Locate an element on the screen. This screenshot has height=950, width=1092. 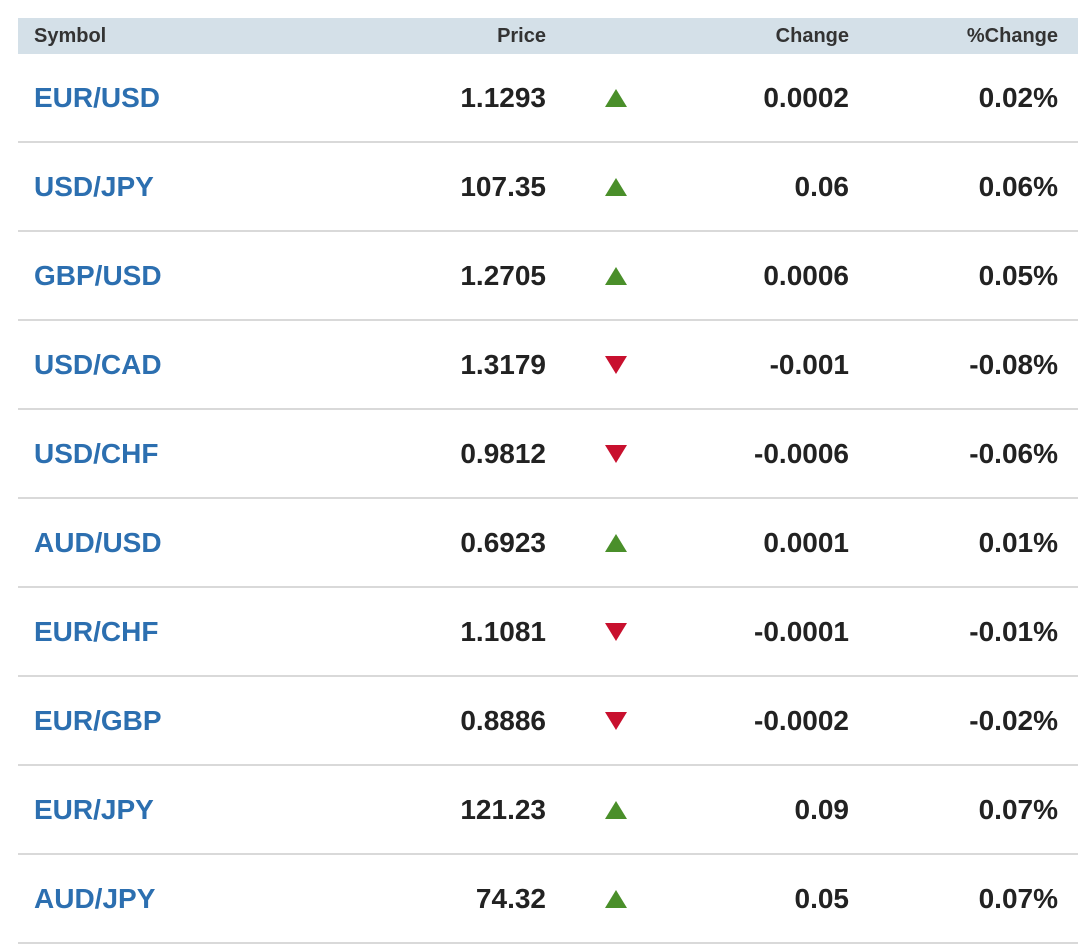
price-value: 107.35 is located at coordinates (503, 186).